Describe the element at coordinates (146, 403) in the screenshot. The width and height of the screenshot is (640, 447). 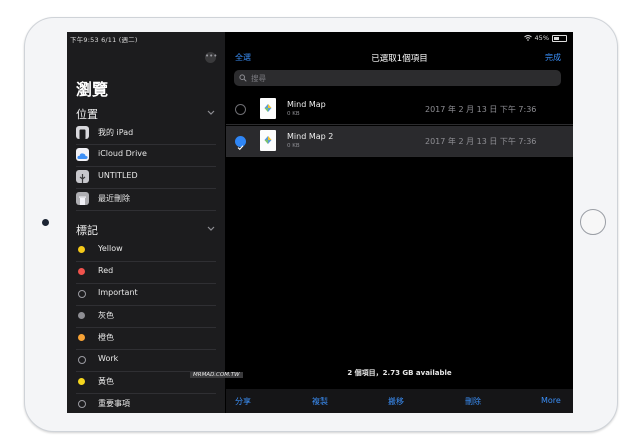
I see `sidebar-tag-important-cn: 重要事項` at that location.